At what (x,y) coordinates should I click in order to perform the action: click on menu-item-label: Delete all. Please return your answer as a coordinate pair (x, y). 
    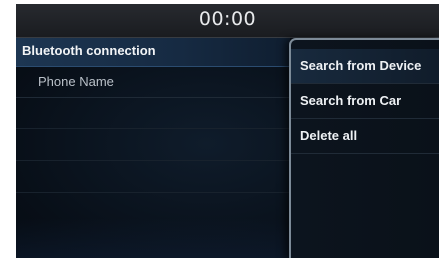
    Looking at the image, I should click on (329, 135).